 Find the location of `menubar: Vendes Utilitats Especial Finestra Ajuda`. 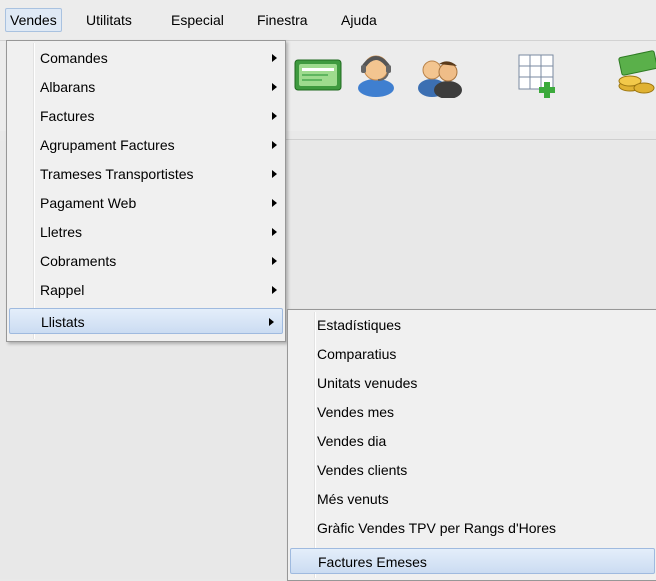

menubar: Vendes Utilitats Especial Finestra Ajuda is located at coordinates (328, 20).